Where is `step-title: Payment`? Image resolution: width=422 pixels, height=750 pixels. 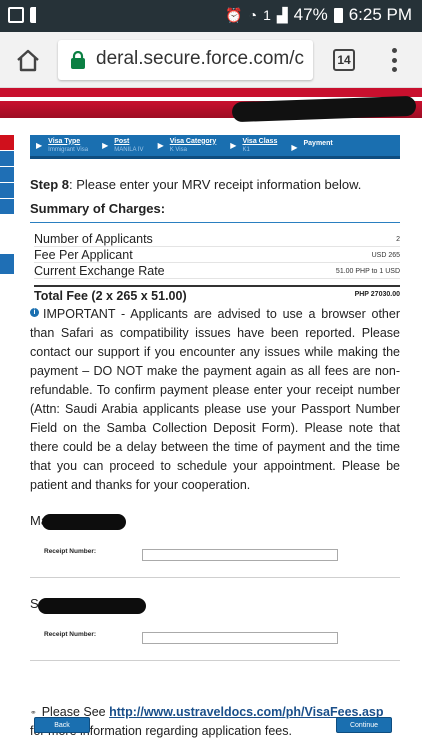
step-title: Payment is located at coordinates (318, 143).